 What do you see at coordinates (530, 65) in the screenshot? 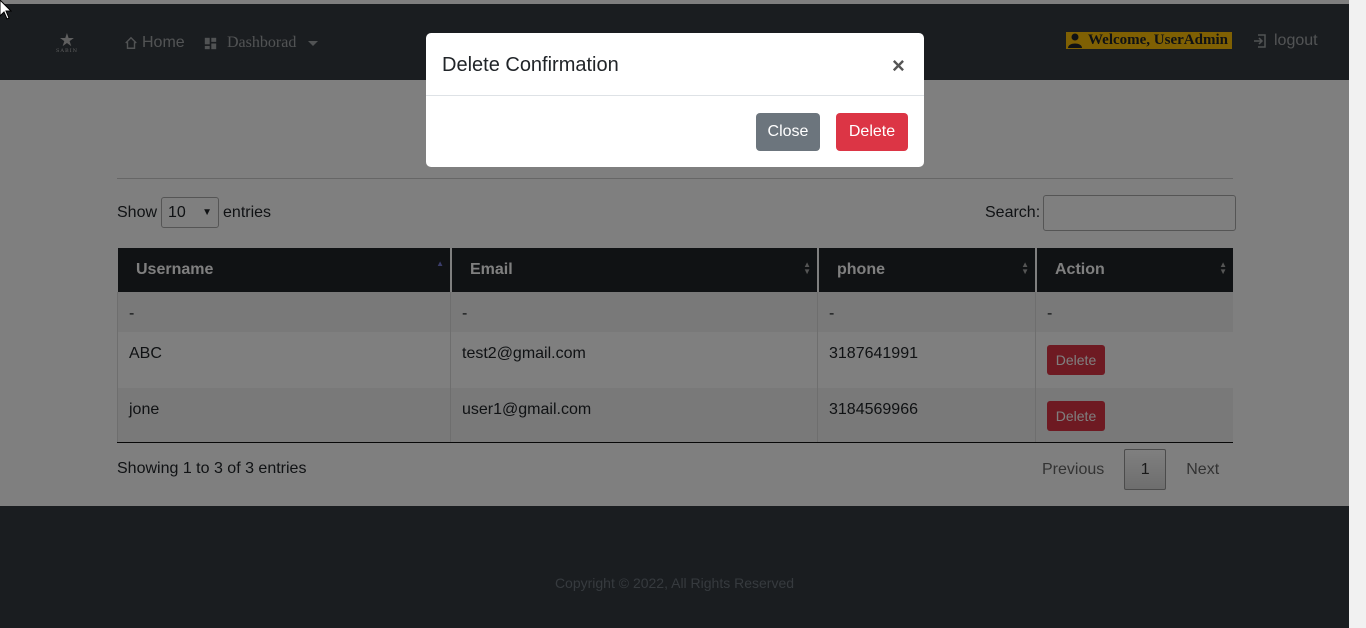
I see `modal-title: Delete Confirmation` at bounding box center [530, 65].